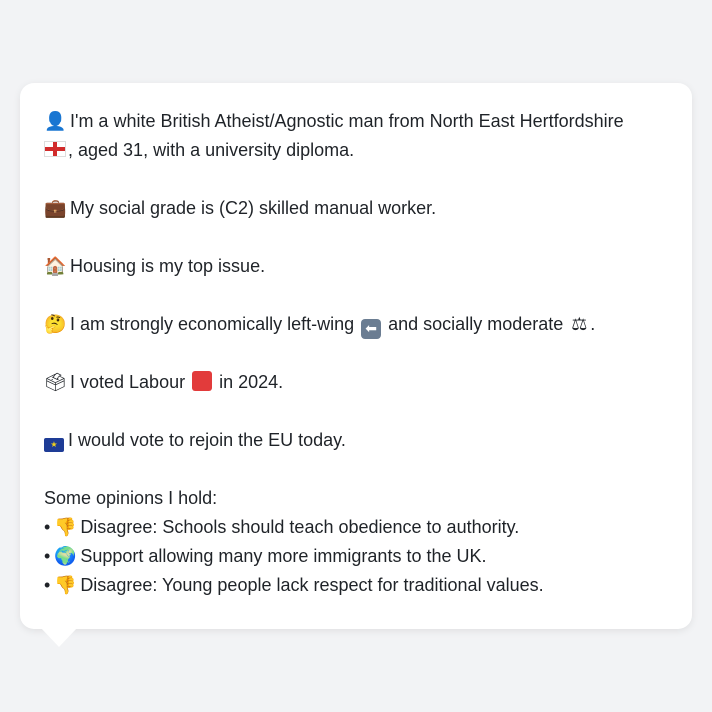 This screenshot has width=712, height=712. What do you see at coordinates (55, 382) in the screenshot?
I see `ballot-box-icon: 🗳` at bounding box center [55, 382].